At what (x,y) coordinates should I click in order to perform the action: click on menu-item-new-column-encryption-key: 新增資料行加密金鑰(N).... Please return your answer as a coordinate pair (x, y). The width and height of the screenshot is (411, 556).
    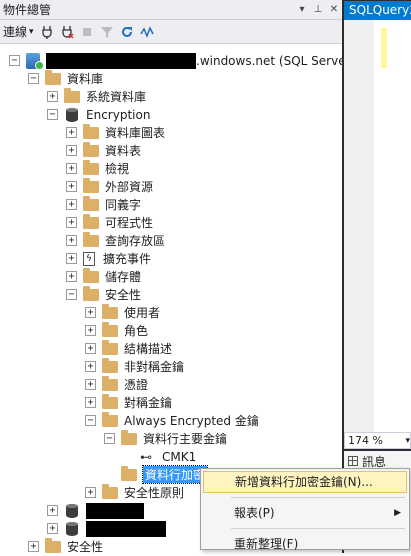
    Looking at the image, I should click on (305, 482).